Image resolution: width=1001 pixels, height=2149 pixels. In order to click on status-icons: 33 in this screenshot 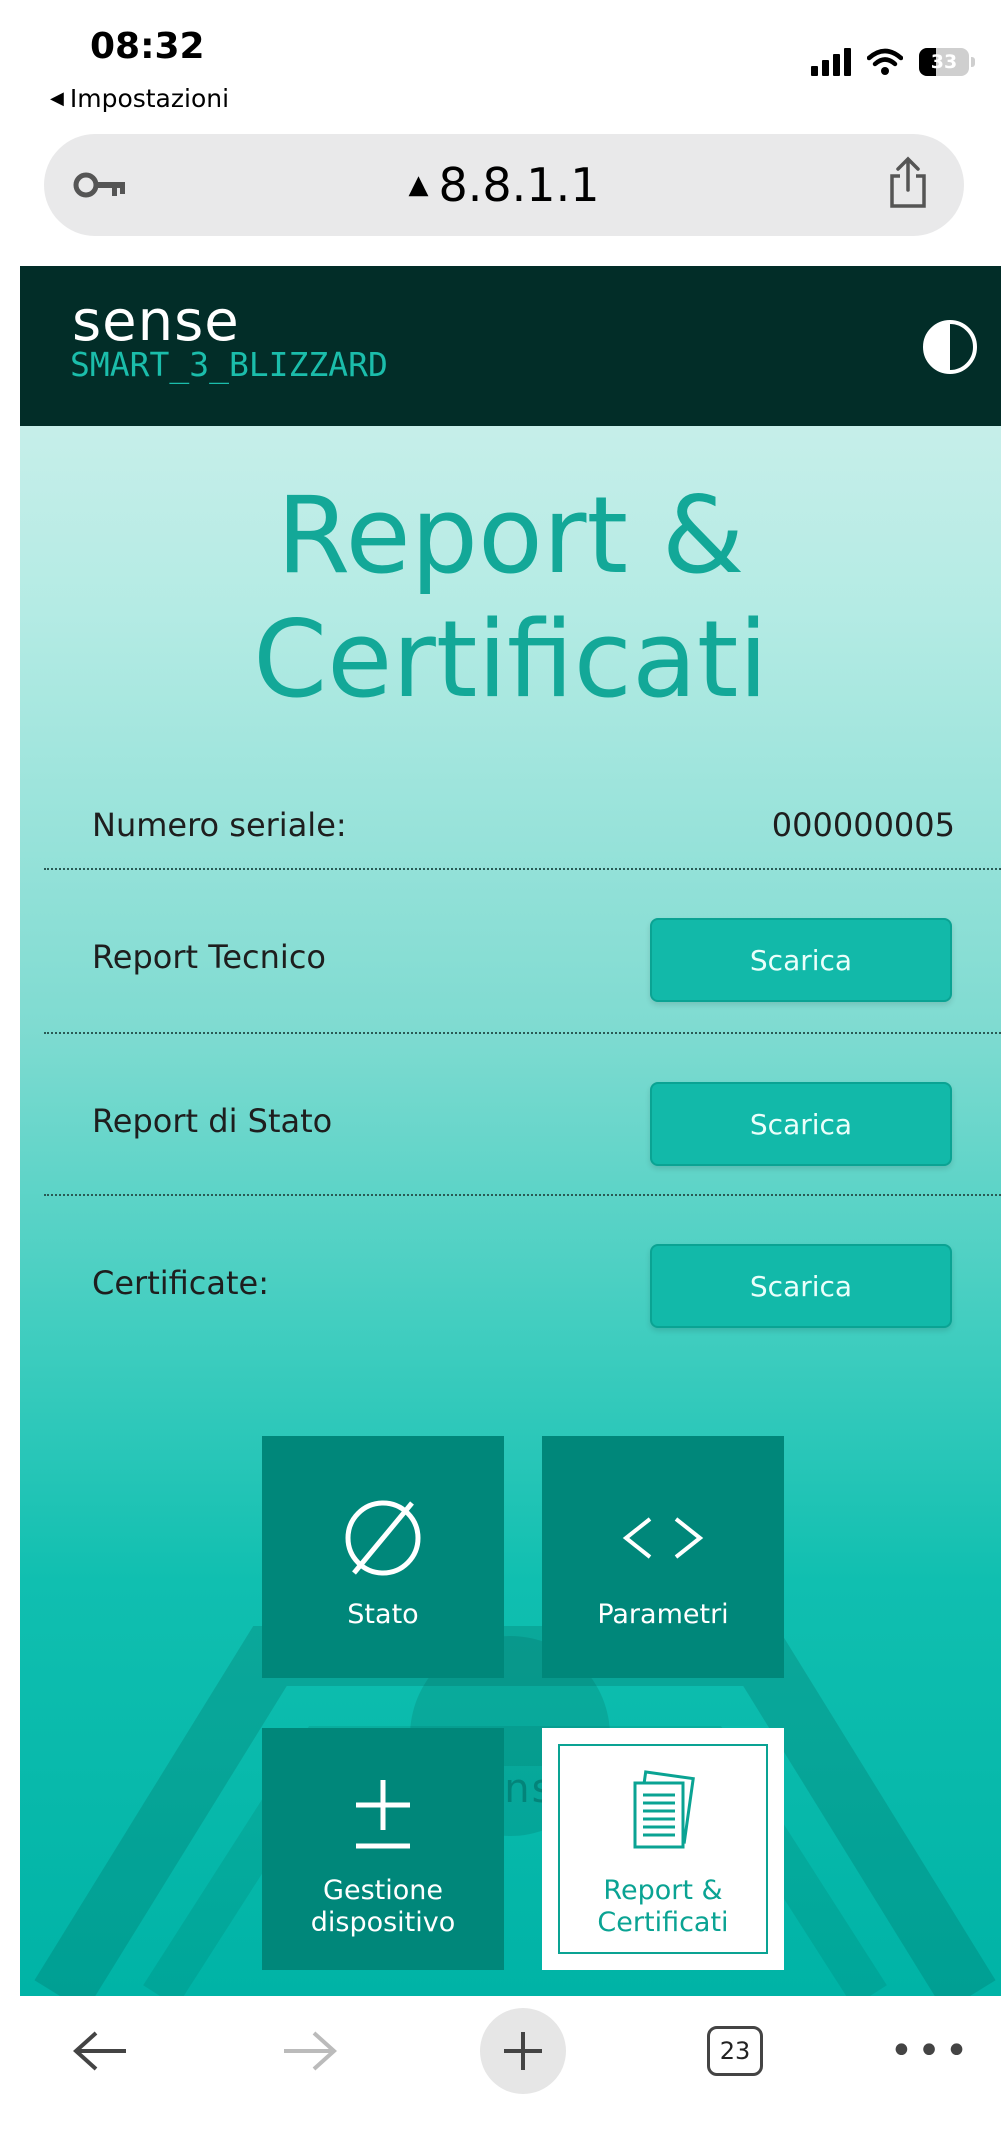, I will do `click(893, 62)`.